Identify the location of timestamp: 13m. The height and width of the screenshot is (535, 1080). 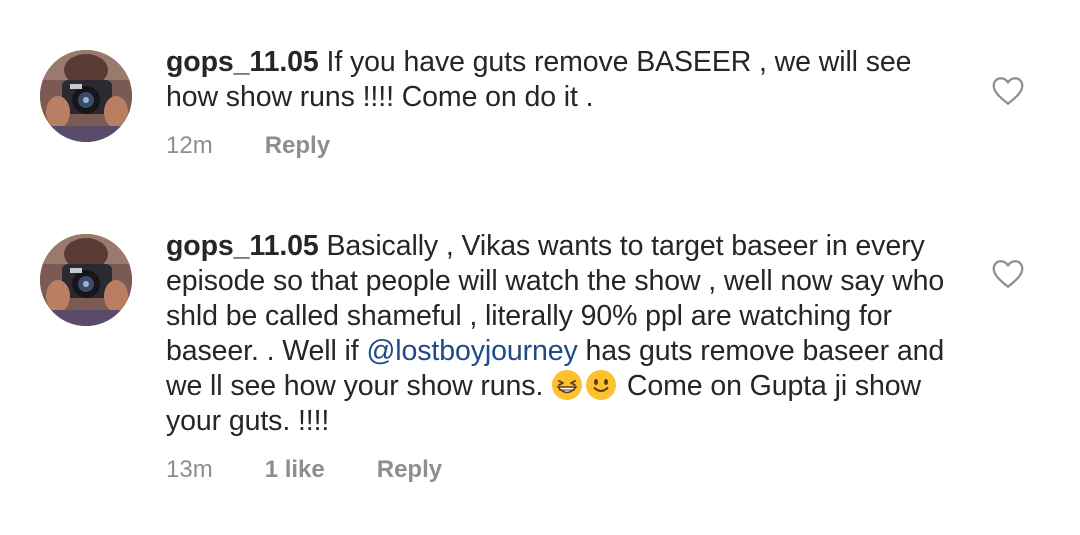
(189, 469).